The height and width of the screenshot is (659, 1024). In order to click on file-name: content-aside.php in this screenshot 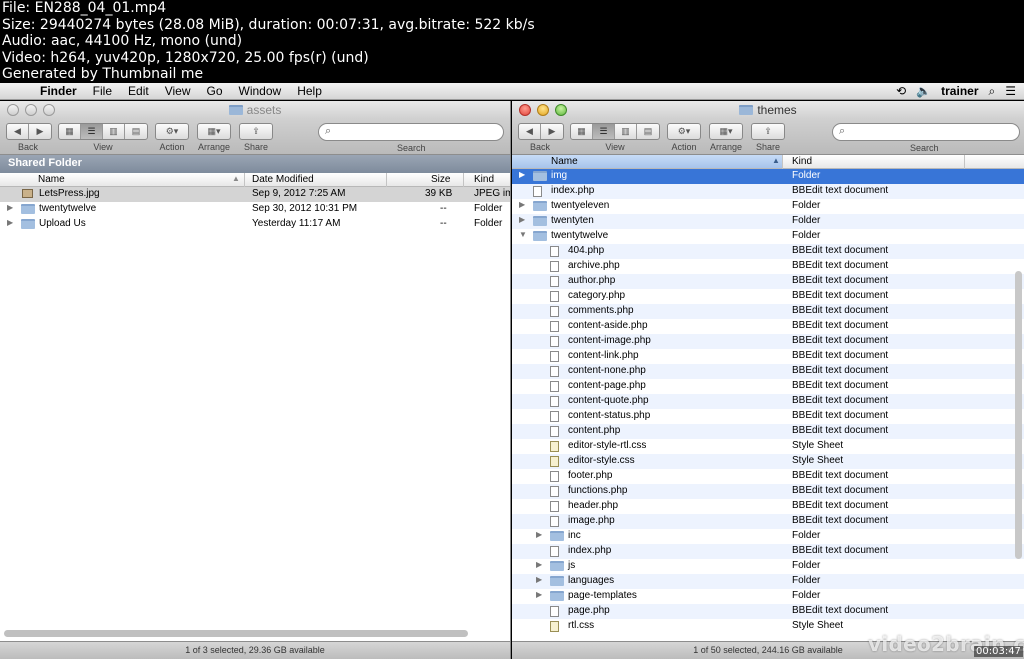, I will do `click(608, 325)`.